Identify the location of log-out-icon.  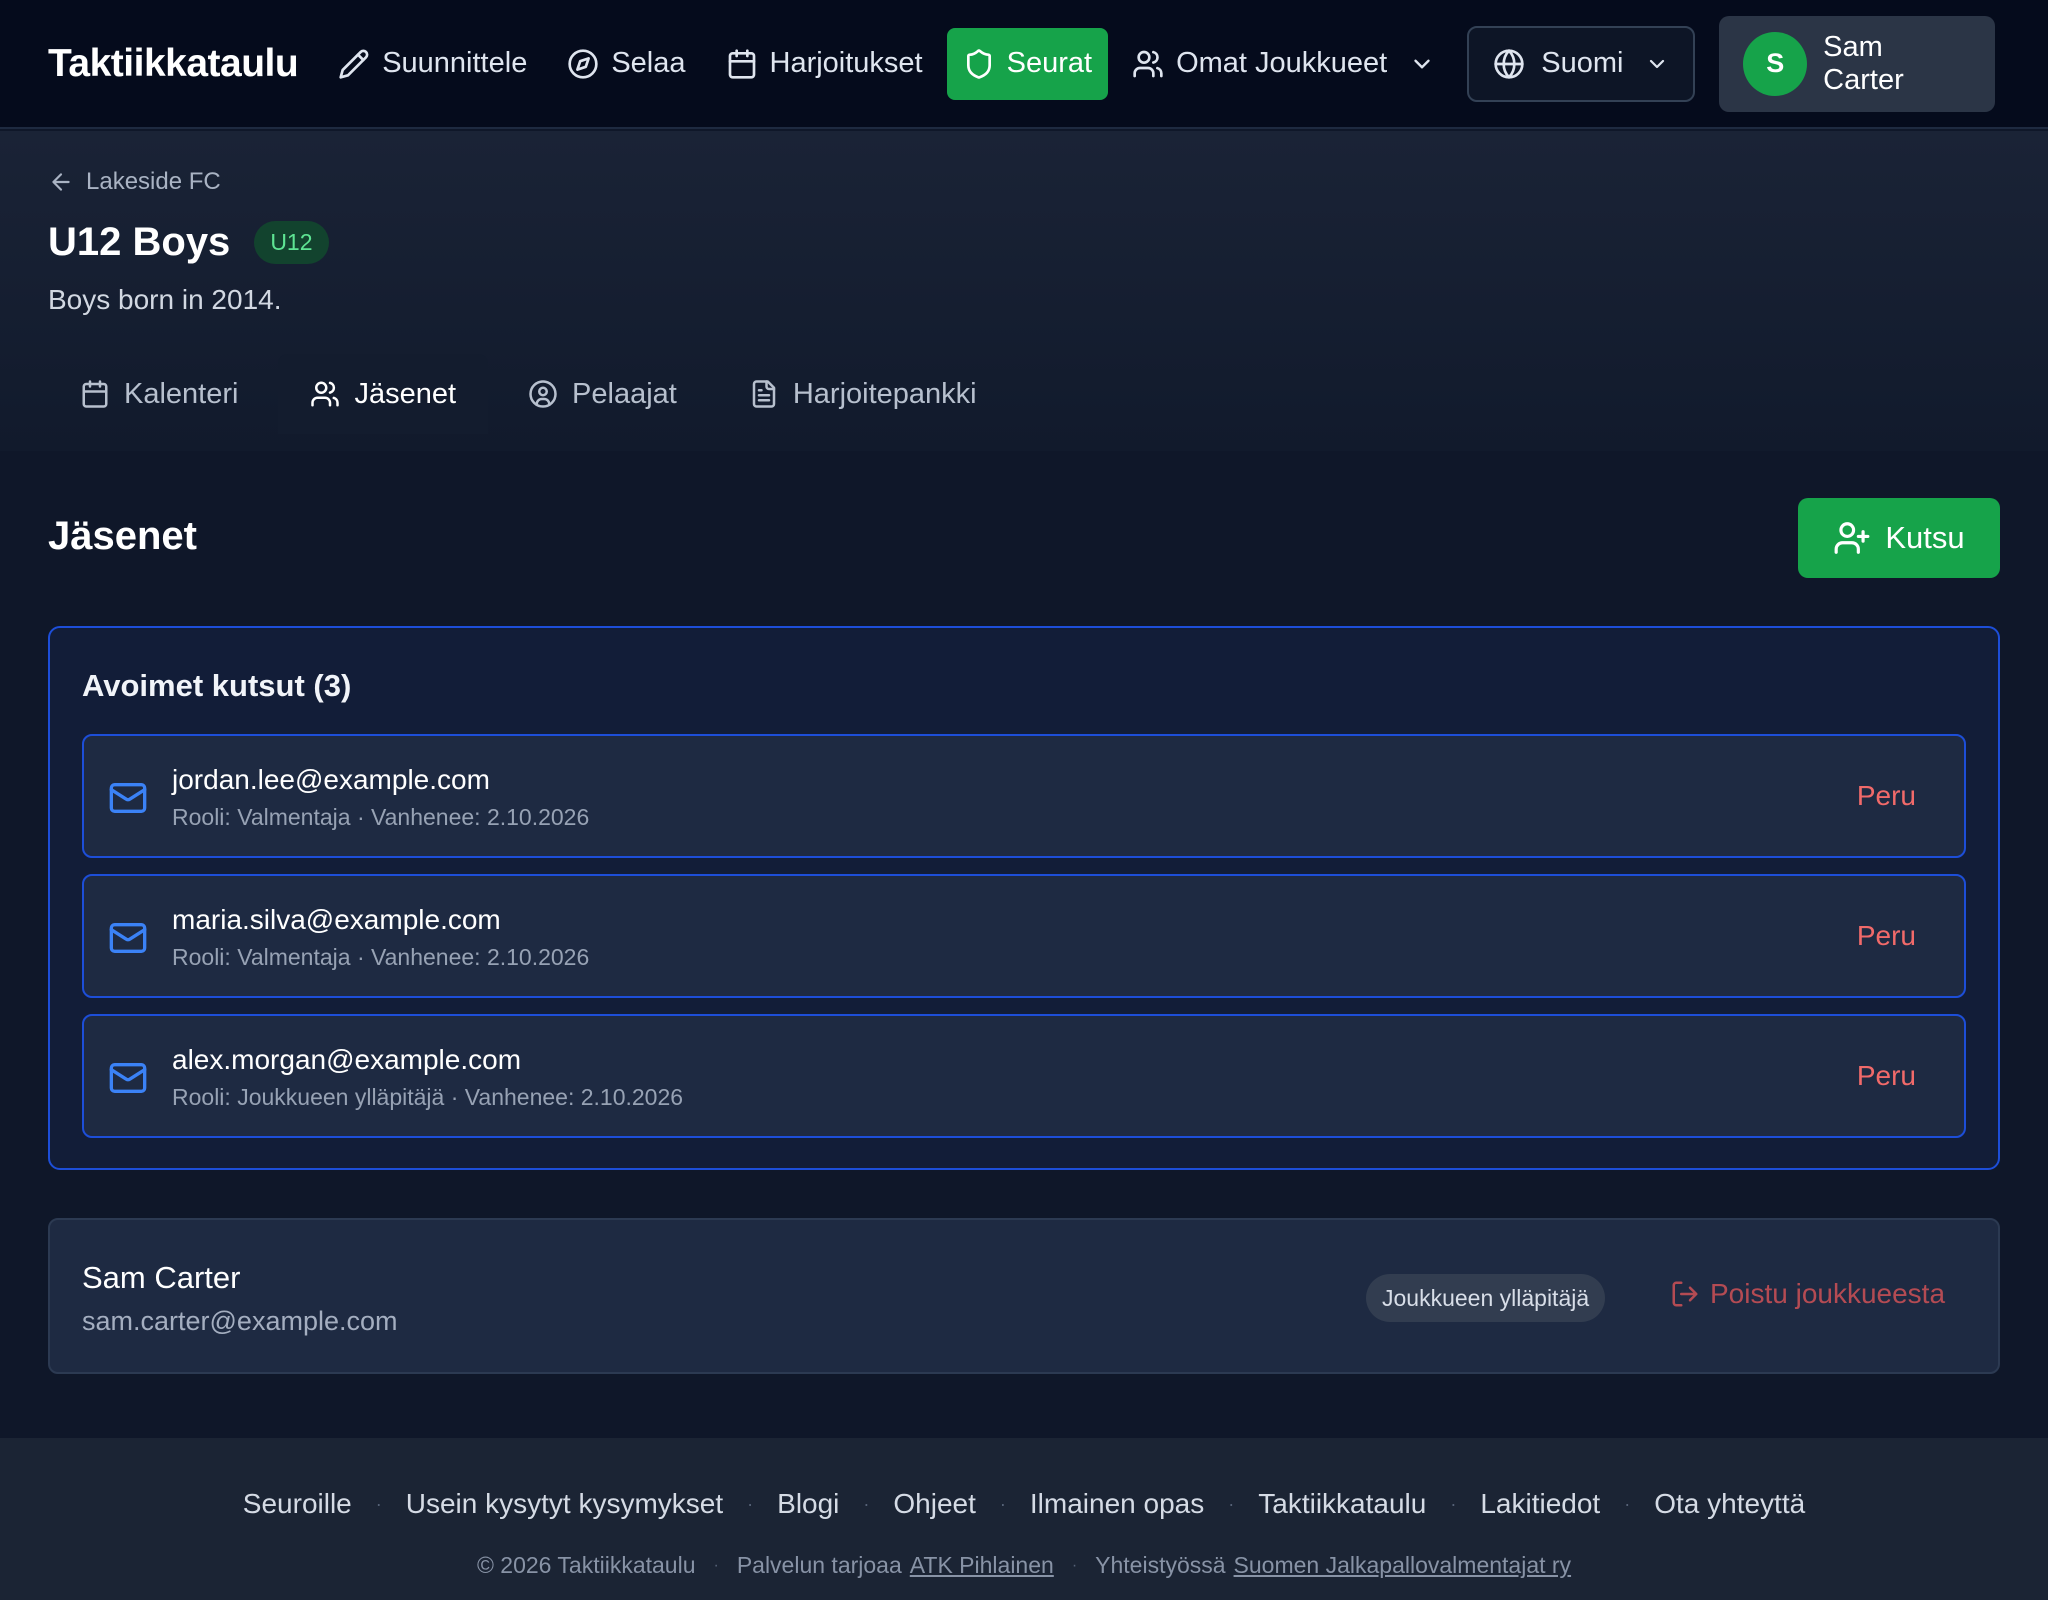
(1685, 1294).